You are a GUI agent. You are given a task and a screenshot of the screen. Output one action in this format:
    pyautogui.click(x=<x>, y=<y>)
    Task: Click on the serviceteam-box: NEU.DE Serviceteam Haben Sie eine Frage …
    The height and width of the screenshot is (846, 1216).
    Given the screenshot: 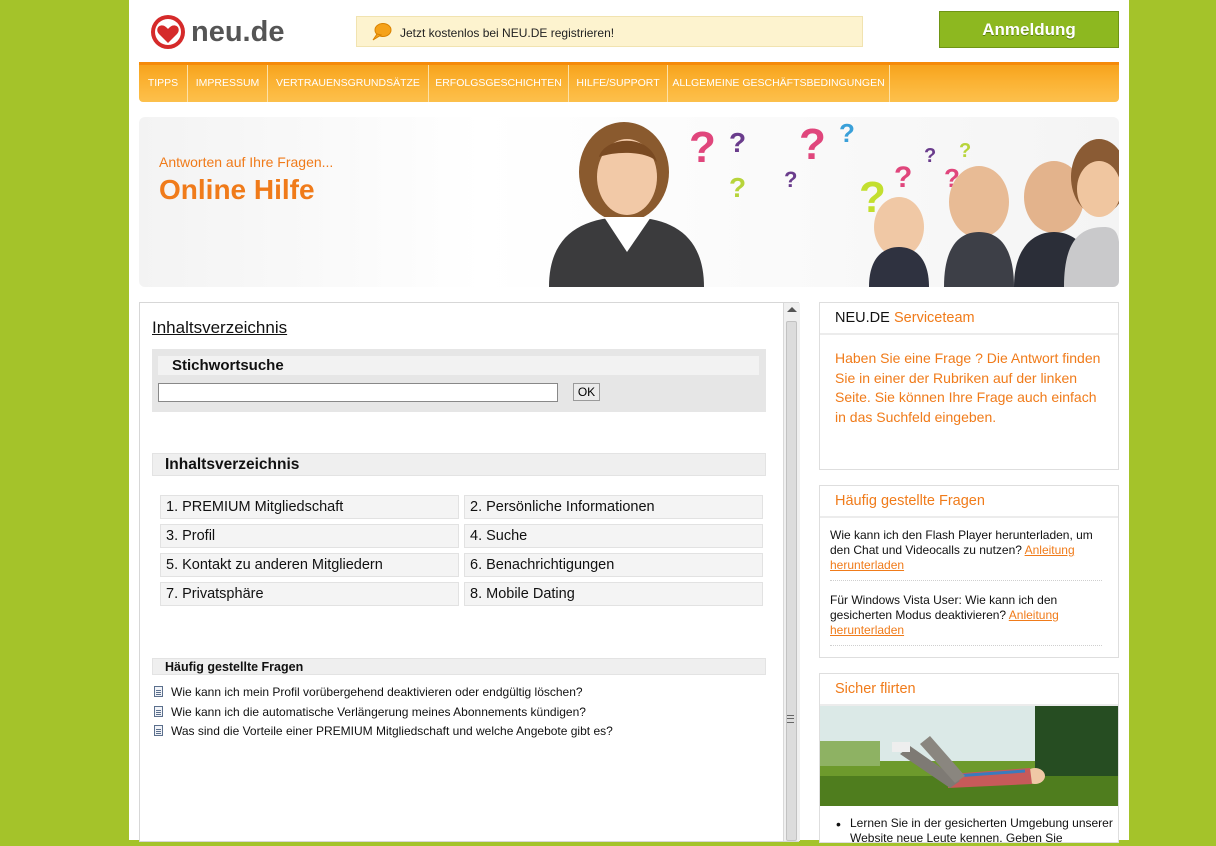 What is the action you would take?
    pyautogui.click(x=969, y=386)
    